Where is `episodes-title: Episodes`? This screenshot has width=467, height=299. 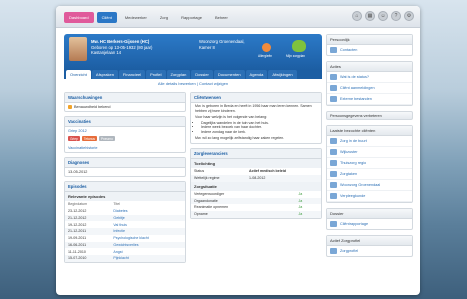
episodes-title: Episodes is located at coordinates (125, 187).